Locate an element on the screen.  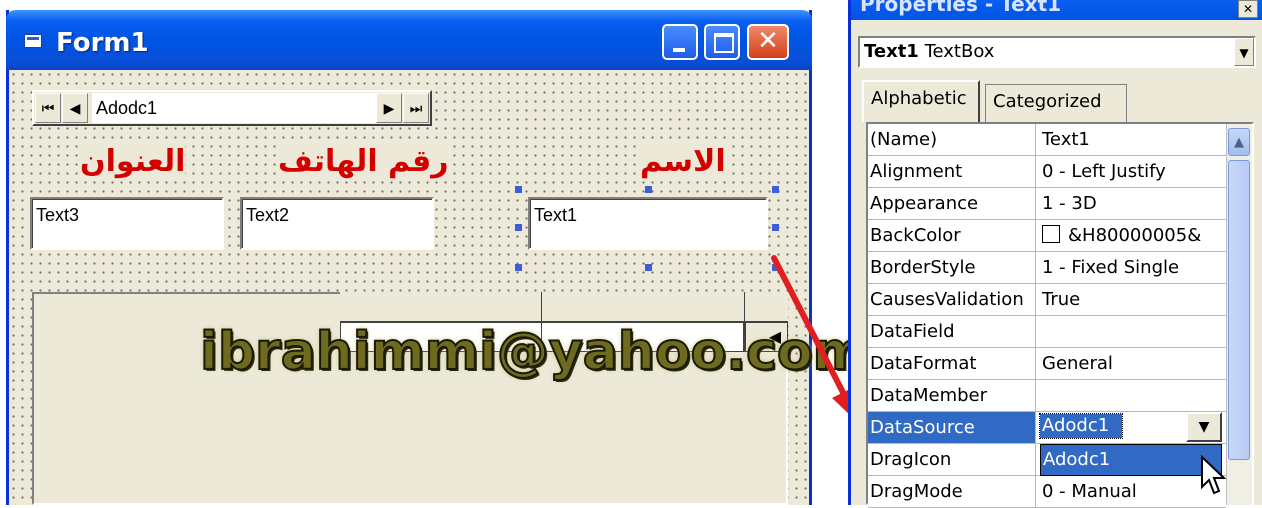
property-row-dragmode: DragMode 0 - Manual is located at coordinates (1047, 492).